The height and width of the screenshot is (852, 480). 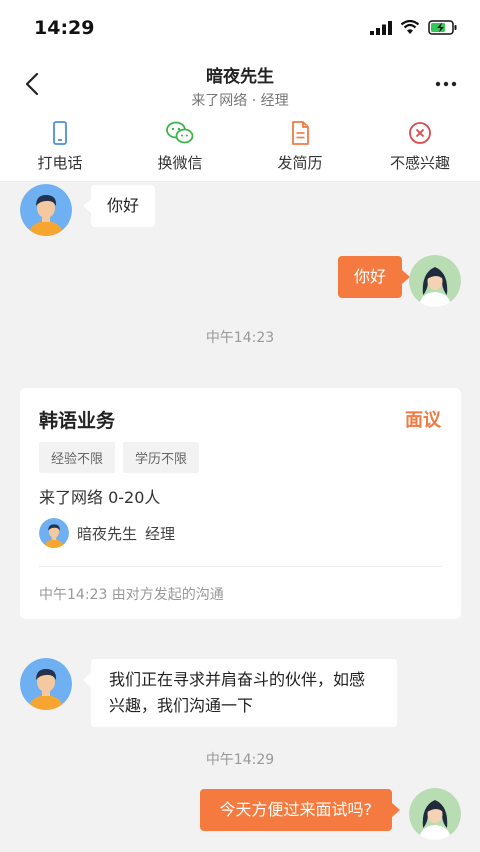 I want to click on status-icons, so click(x=414, y=27).